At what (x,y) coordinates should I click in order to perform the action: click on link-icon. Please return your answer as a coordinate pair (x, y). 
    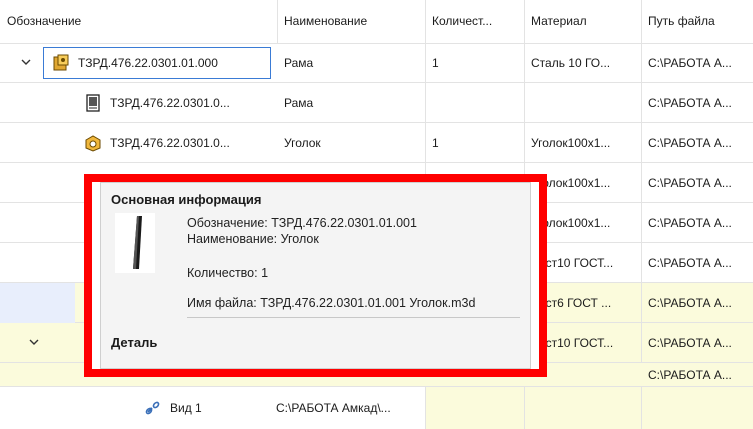
    Looking at the image, I should click on (153, 408).